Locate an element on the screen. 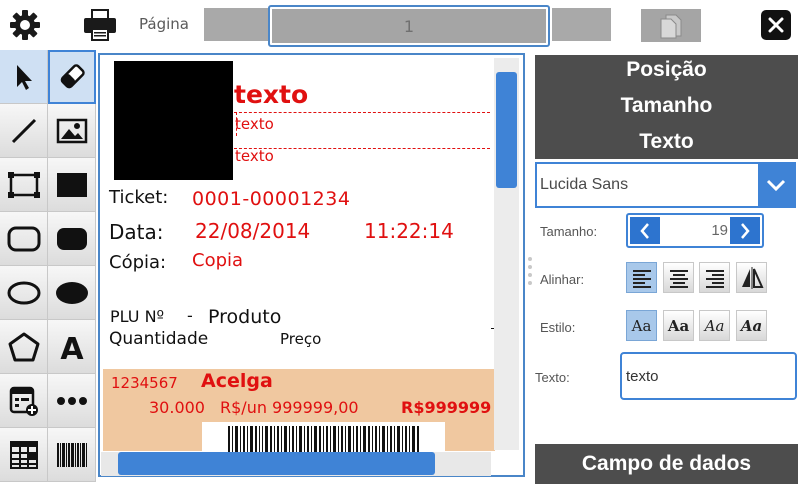 The width and height of the screenshot is (801, 484). page-field-left-segment is located at coordinates (236, 24).